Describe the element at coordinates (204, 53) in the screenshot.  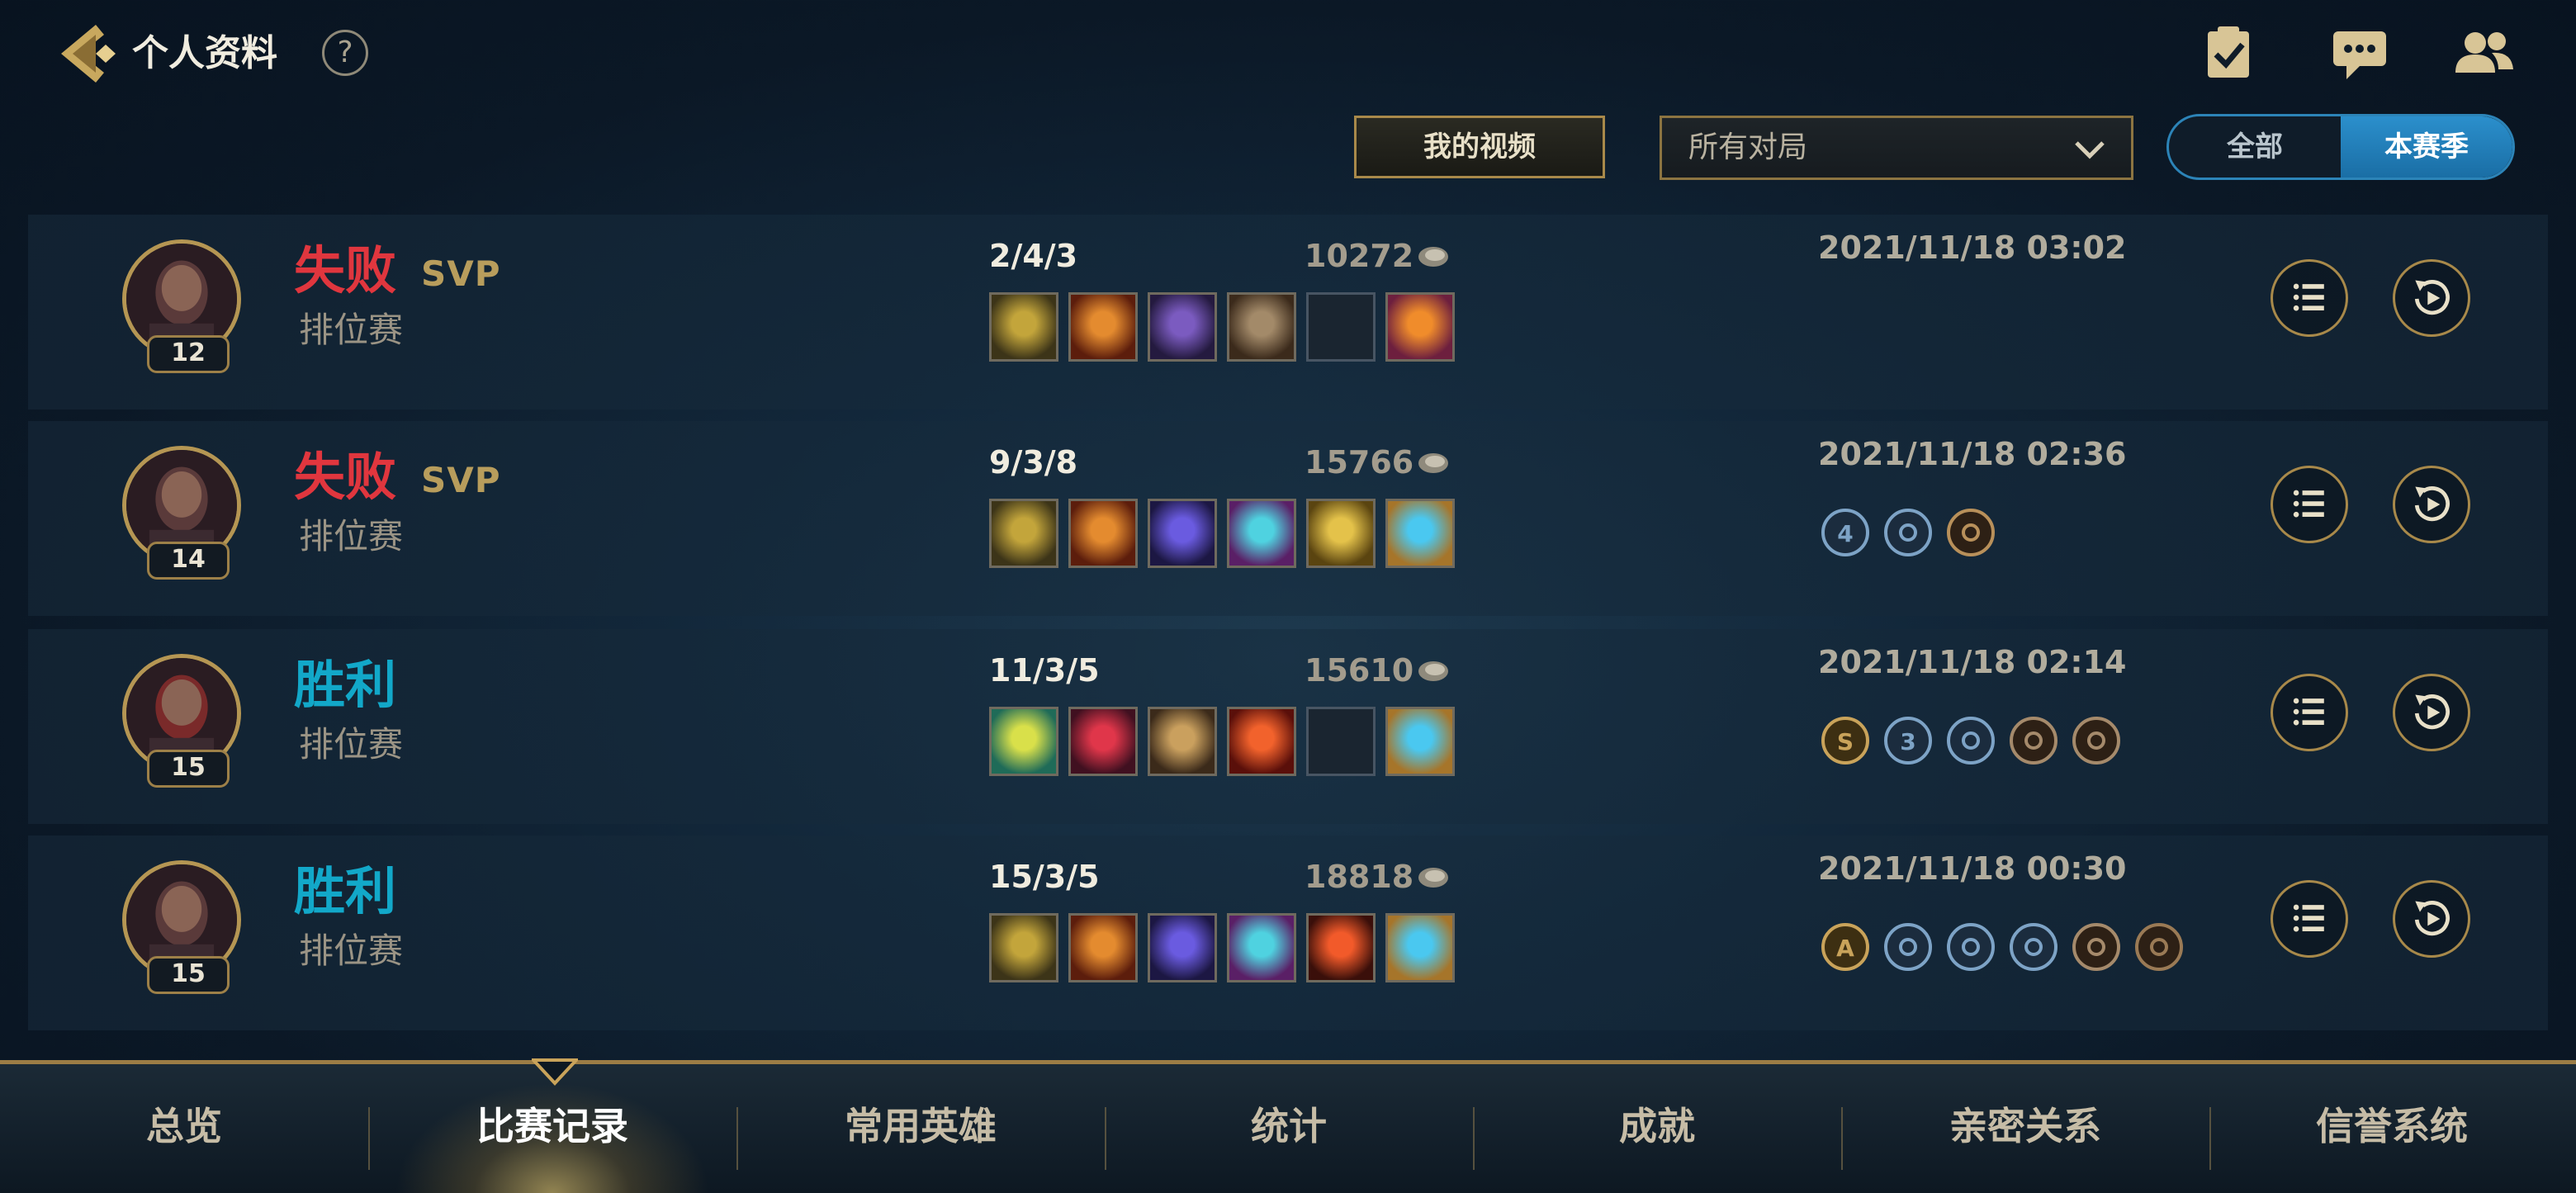
I see `page-title: 个人资料` at that location.